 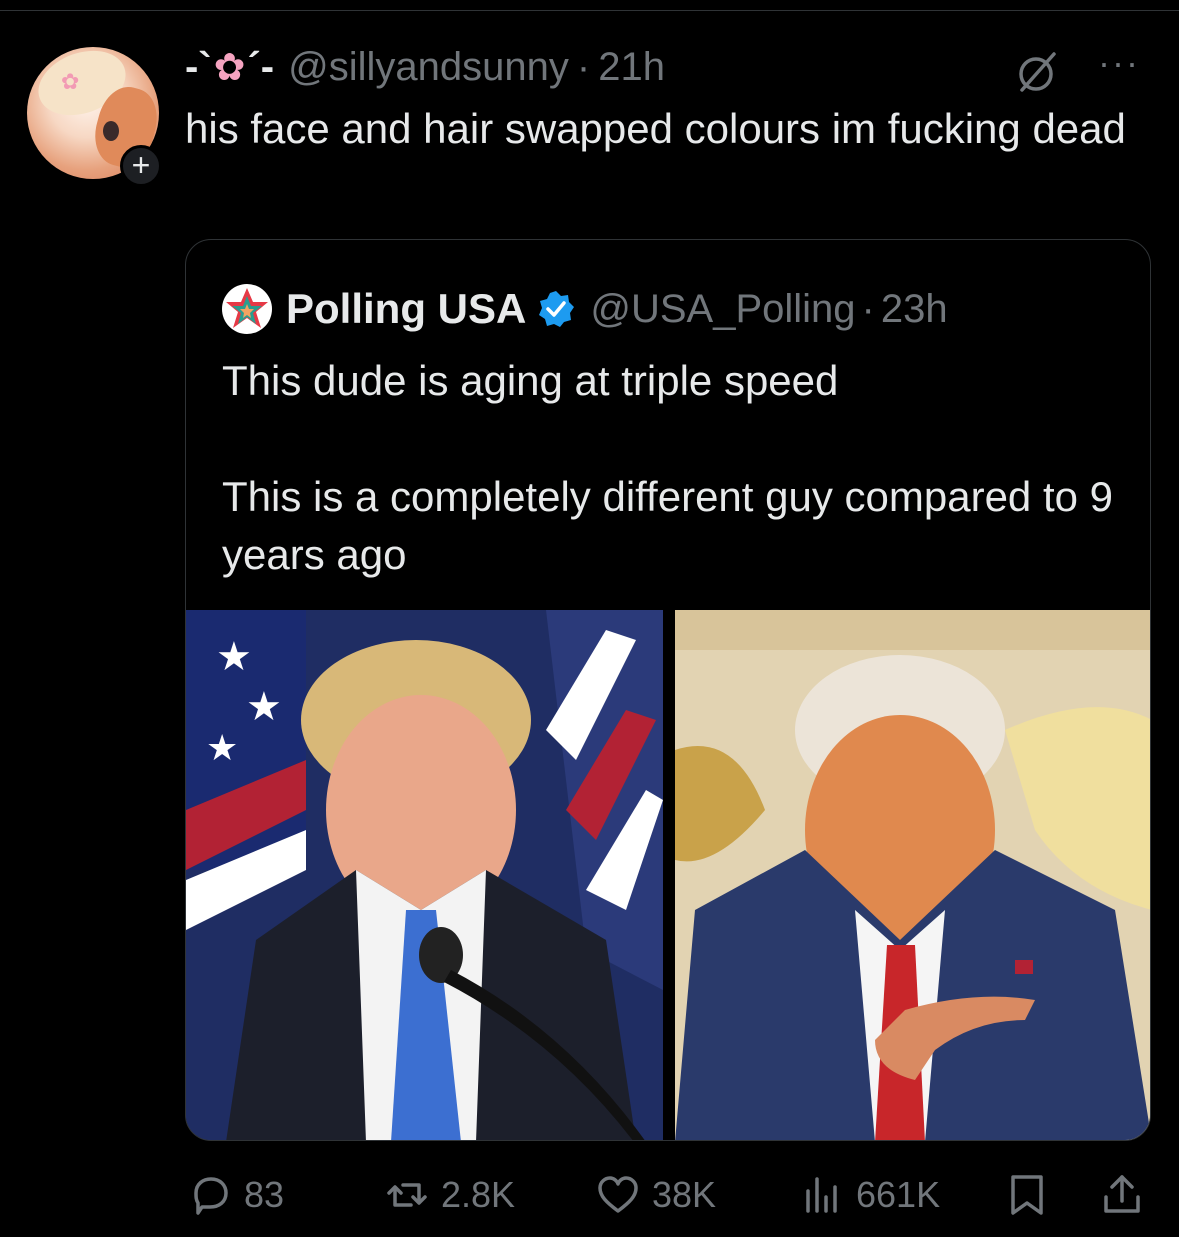 I want to click on quote-header: Polling USA @USA_Polling · 23h, so click(x=585, y=309).